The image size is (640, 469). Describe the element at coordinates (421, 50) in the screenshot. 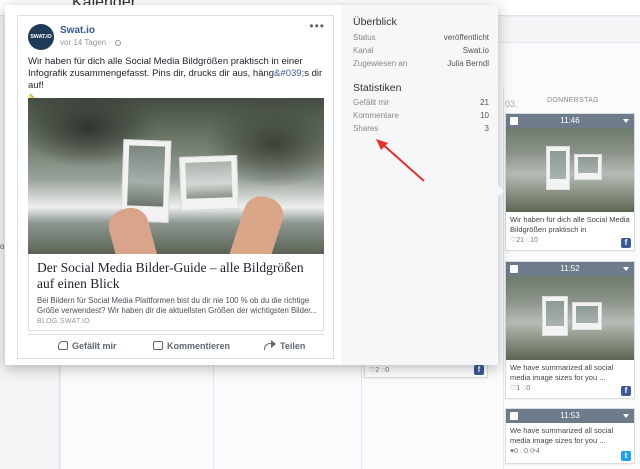

I see `info-row-channel: Kanal Swat.io` at that location.